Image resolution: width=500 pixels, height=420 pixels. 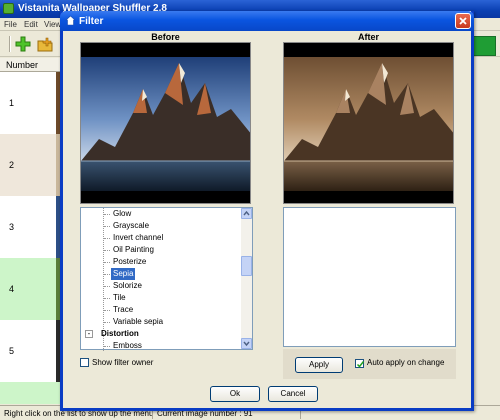 I want to click on image-list: 1 2 3 4 5, so click(x=31, y=238).